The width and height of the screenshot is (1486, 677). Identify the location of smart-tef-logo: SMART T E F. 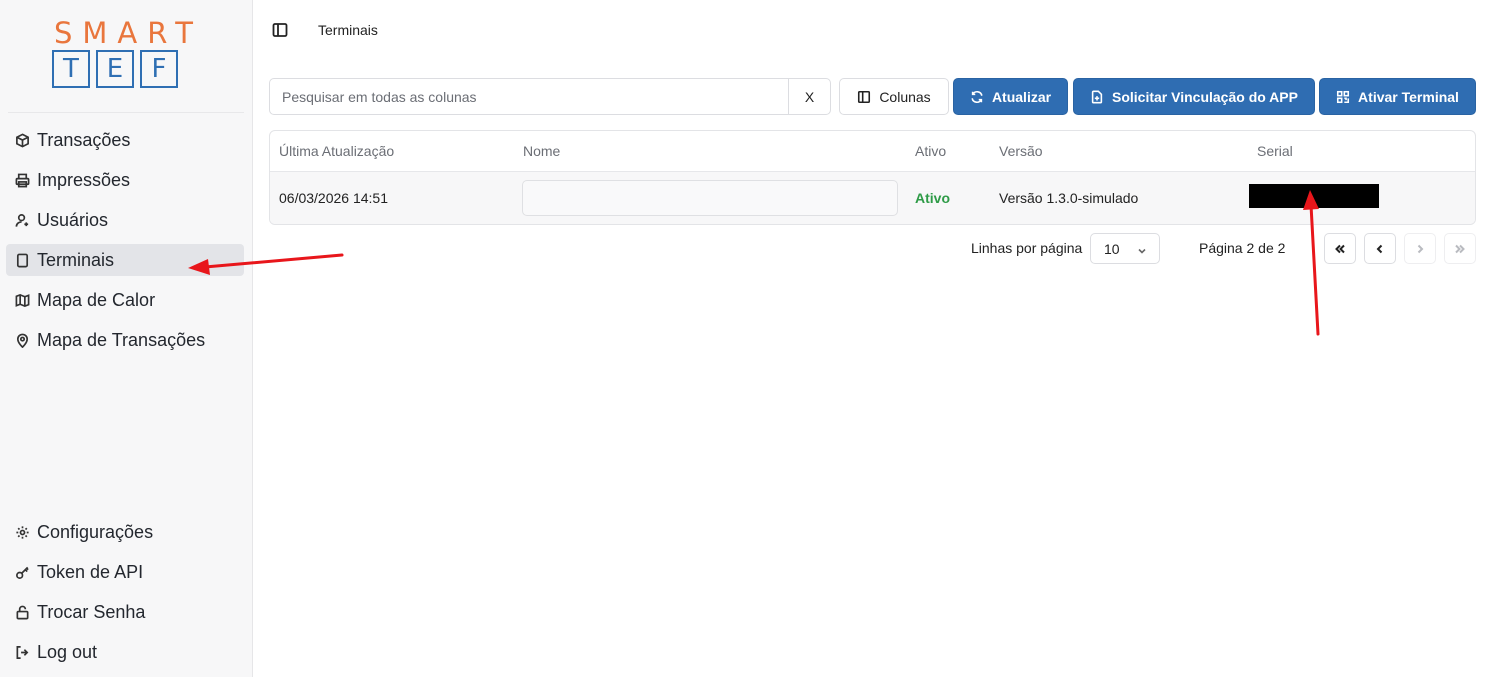
(124, 53).